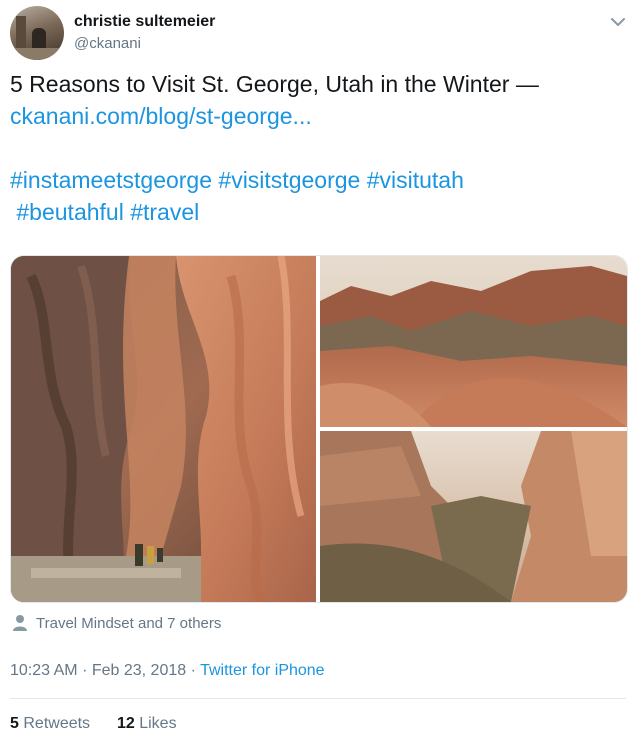 This screenshot has height=750, width=640. What do you see at coordinates (473, 341) in the screenshot?
I see `red-rock-landscape-photo` at bounding box center [473, 341].